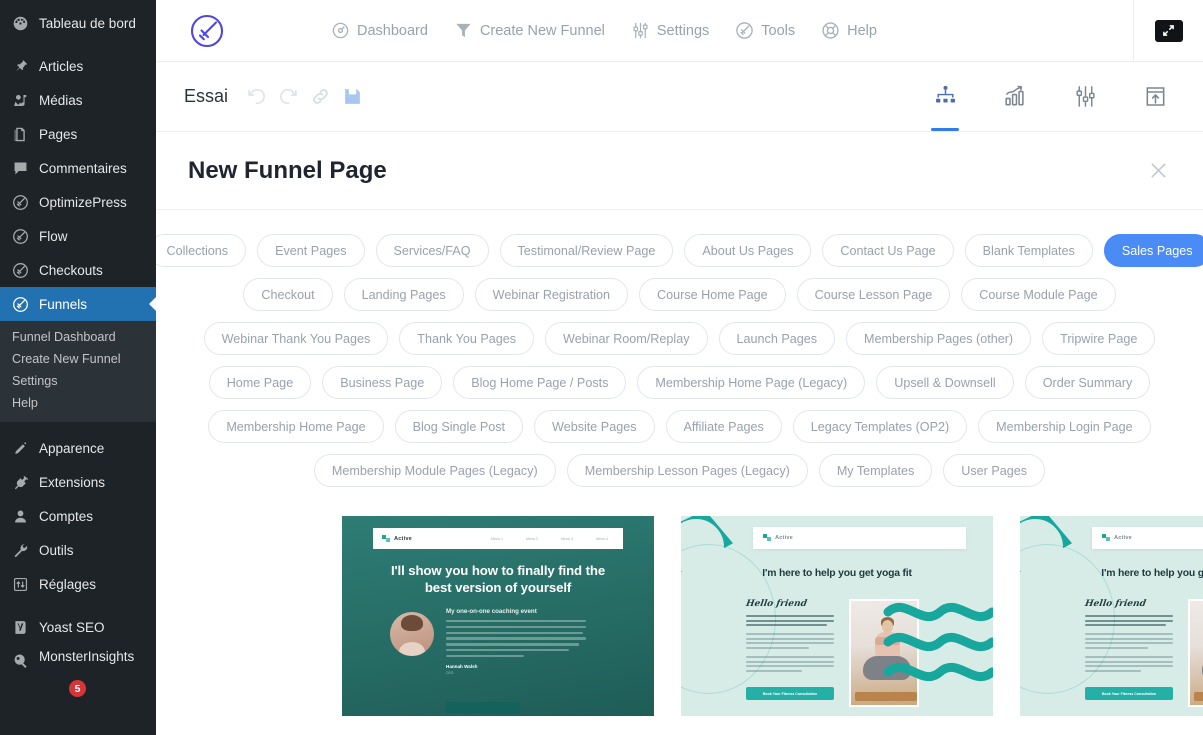 Image resolution: width=1203 pixels, height=735 pixels. What do you see at coordinates (78, 482) in the screenshot?
I see `sidebar-item-extensions: Extensions` at bounding box center [78, 482].